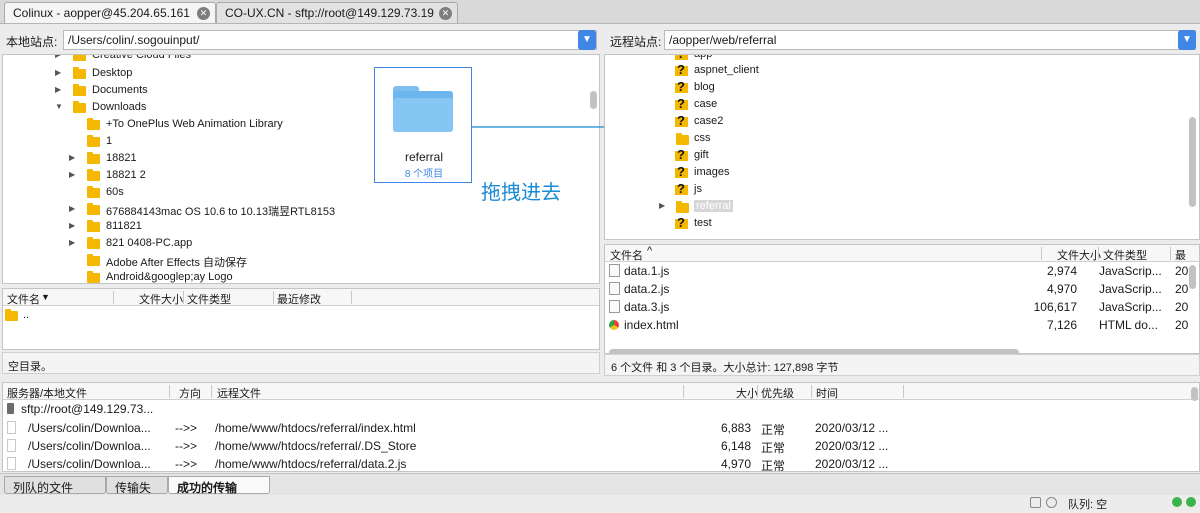 This screenshot has height=513, width=1200. Describe the element at coordinates (293, 158) in the screenshot. I see `tree-item: ▶ 18821` at that location.